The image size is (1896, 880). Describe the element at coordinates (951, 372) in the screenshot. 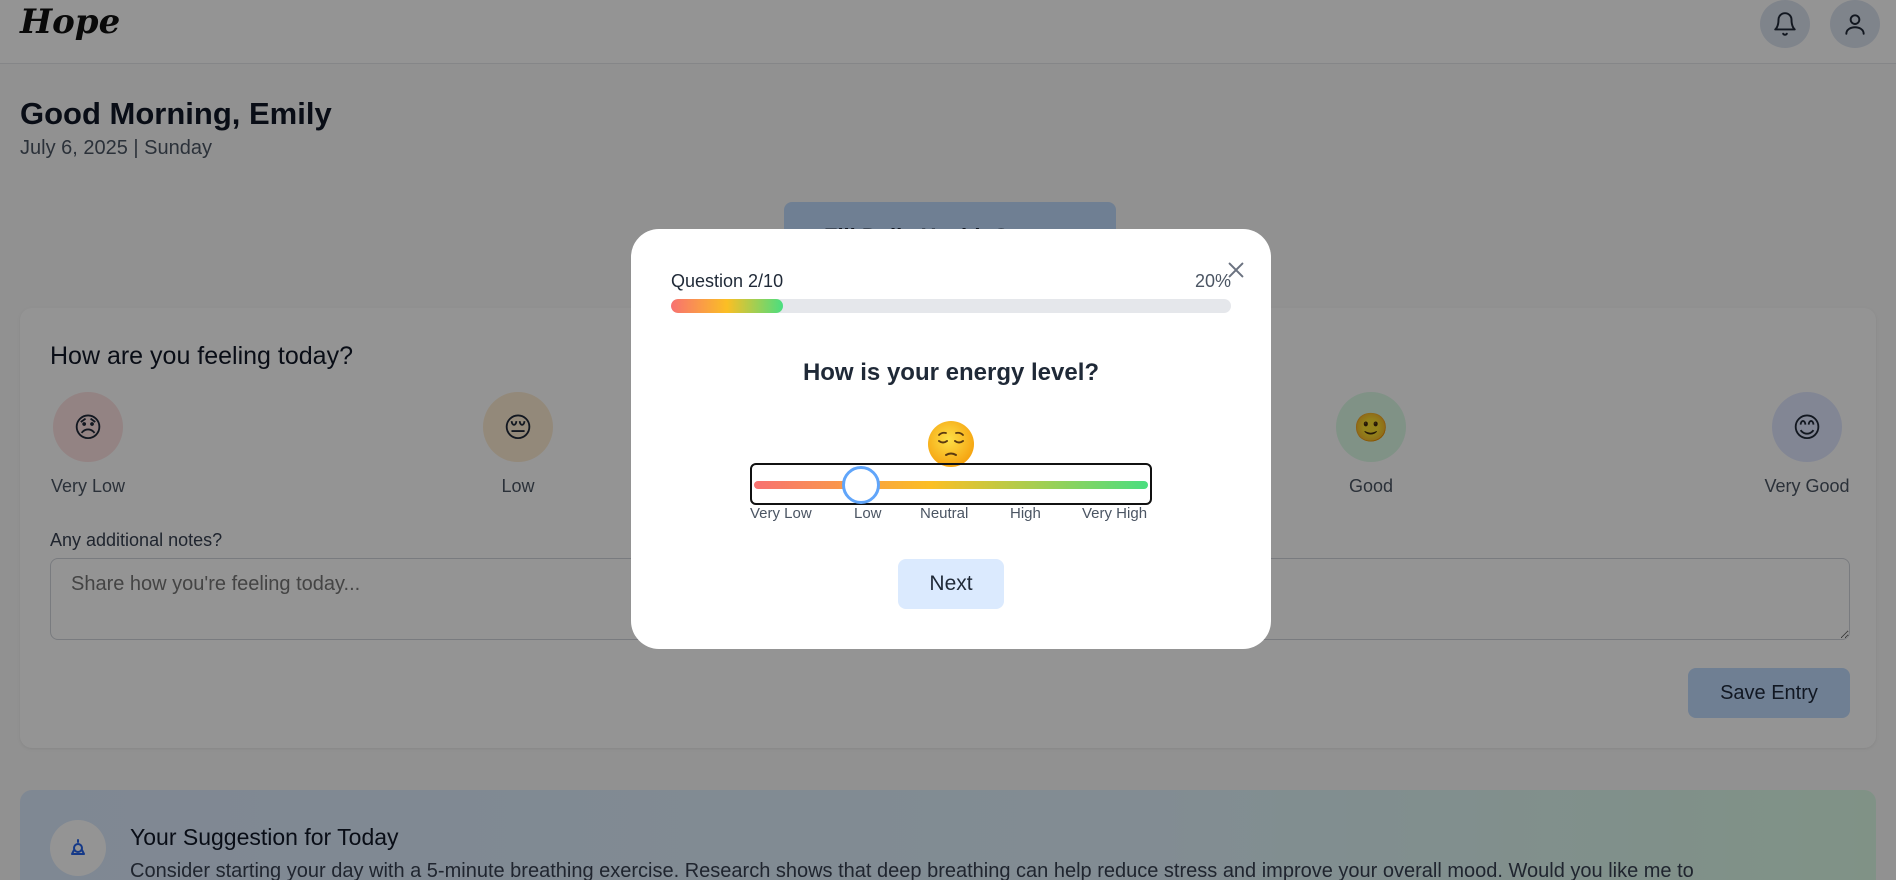

I see `question-text: How is your energy level?` at that location.